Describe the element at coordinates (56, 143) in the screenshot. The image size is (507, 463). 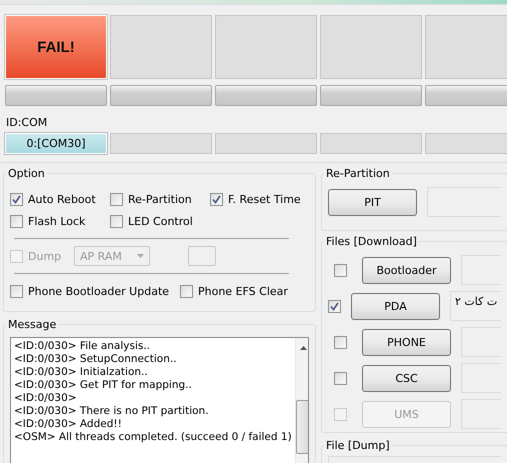
I see `port-slot: 0:[COM30]` at that location.